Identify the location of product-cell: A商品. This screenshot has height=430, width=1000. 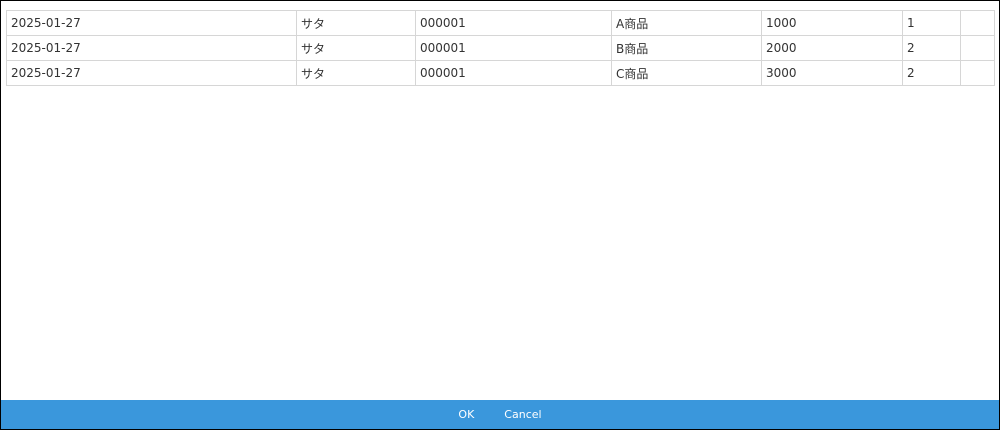
(686, 23).